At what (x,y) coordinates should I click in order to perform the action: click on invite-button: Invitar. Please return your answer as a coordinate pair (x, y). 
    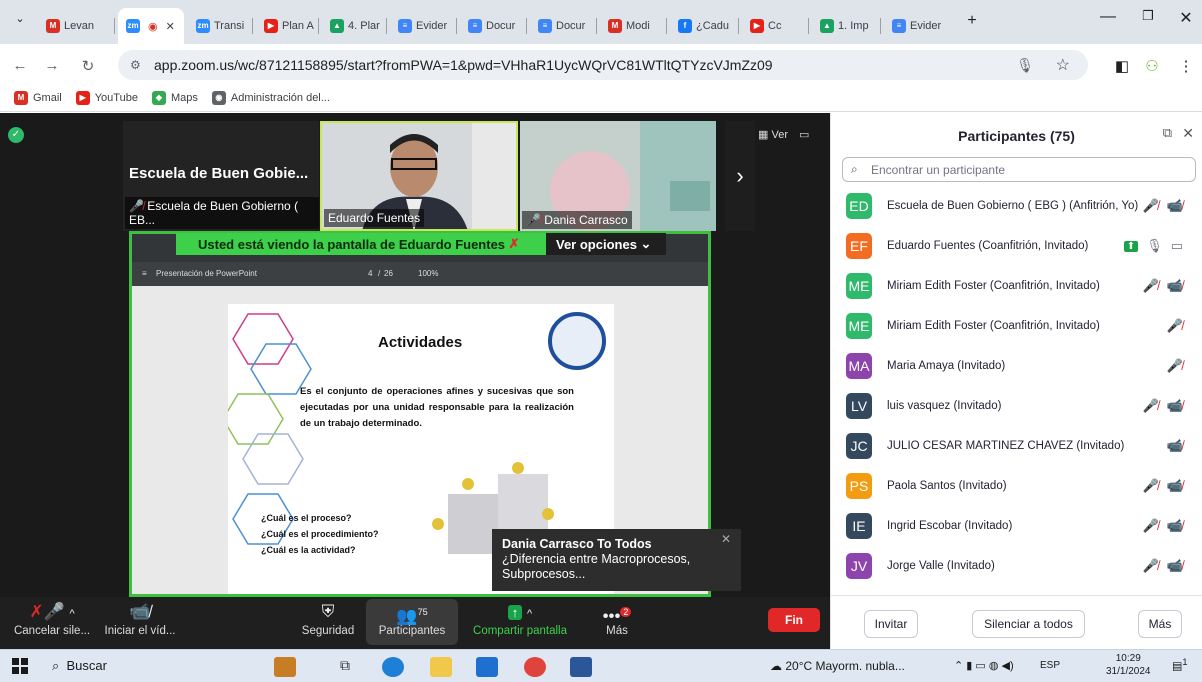
    Looking at the image, I should click on (891, 624).